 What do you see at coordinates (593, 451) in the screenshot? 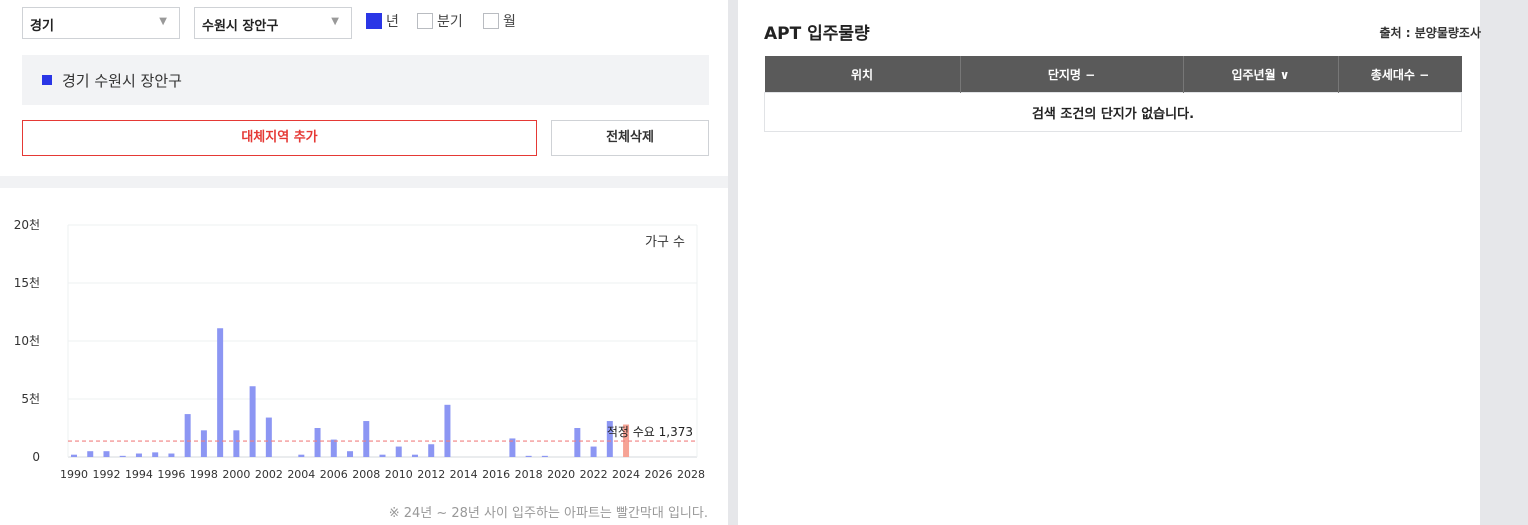
I see `bar-2022` at bounding box center [593, 451].